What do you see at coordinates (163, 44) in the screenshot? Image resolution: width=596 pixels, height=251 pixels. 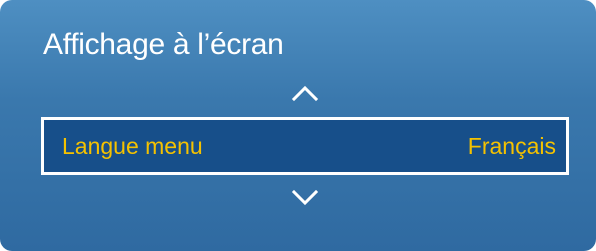 I see `menu-title: Affichage à l’écran` at bounding box center [163, 44].